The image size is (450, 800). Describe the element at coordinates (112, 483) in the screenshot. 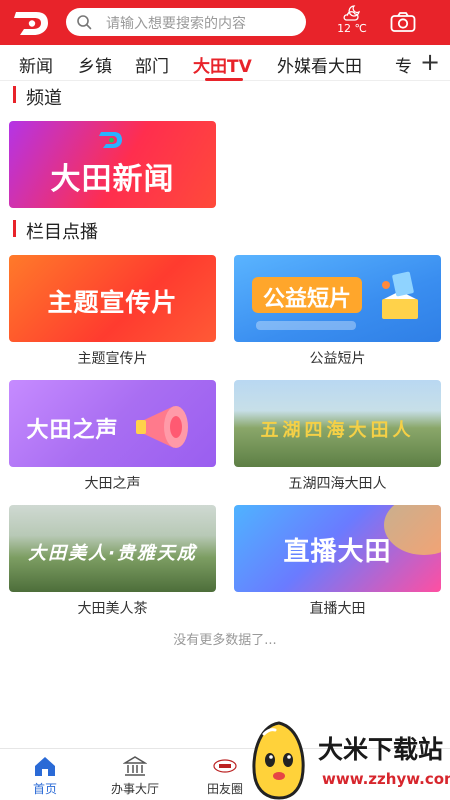

I see `program-label: 大田之声` at that location.